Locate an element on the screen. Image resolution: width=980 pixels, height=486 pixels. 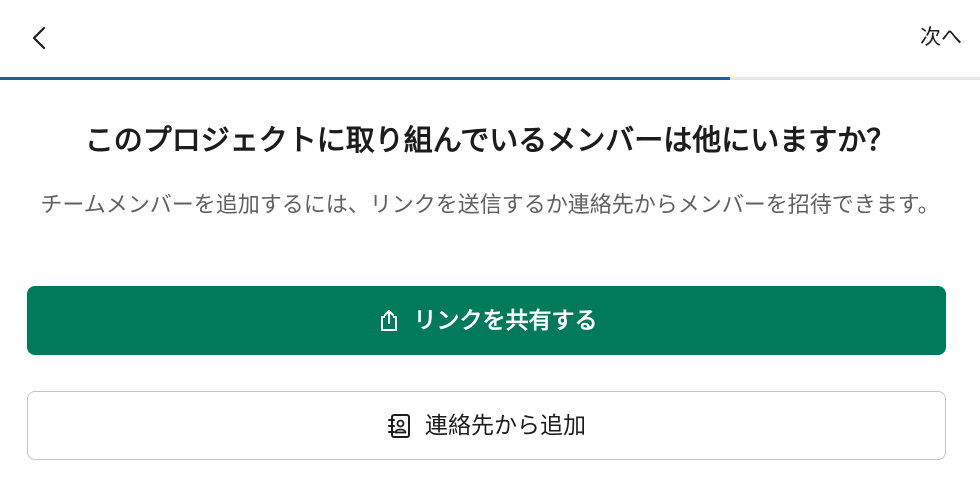
page-title: このプロジェクトに取り組んでいるメンバーは他にいますか？ is located at coordinates (490, 140).